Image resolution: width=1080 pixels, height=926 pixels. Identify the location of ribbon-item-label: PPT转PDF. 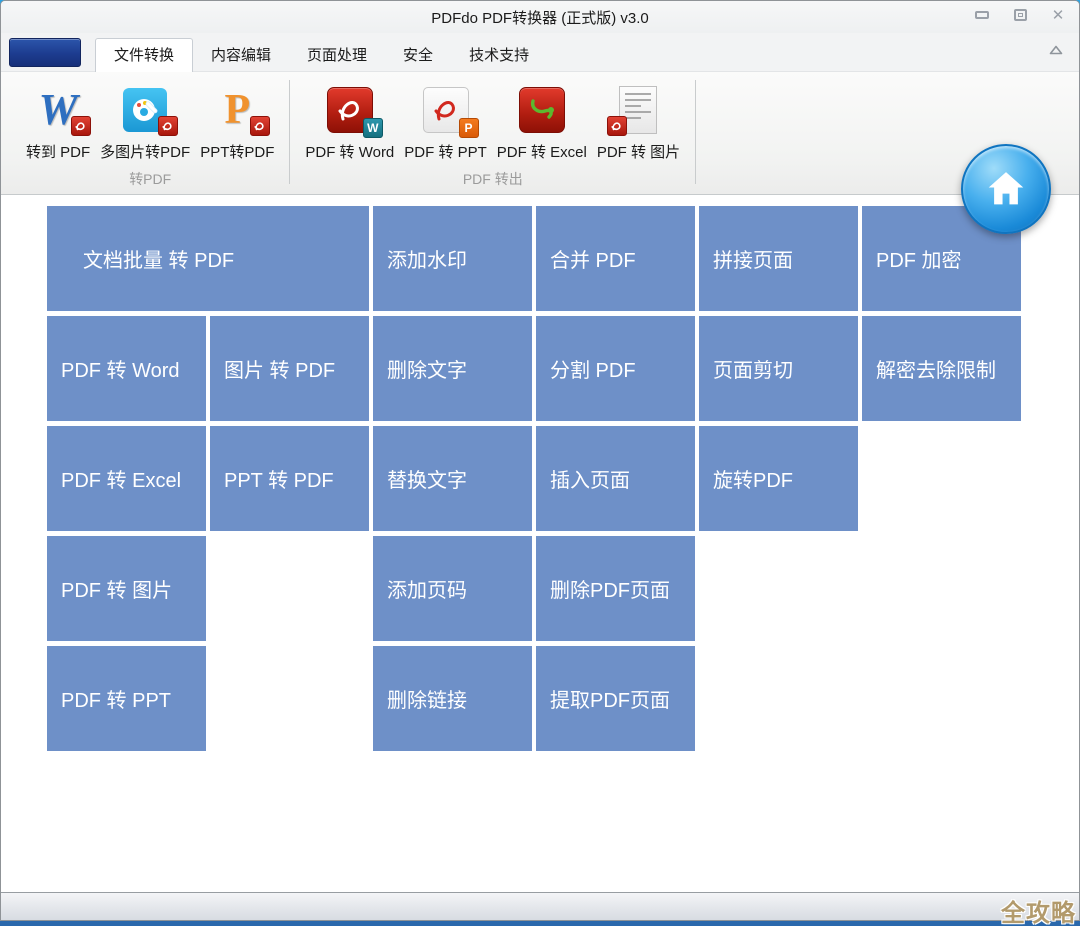
(237, 152).